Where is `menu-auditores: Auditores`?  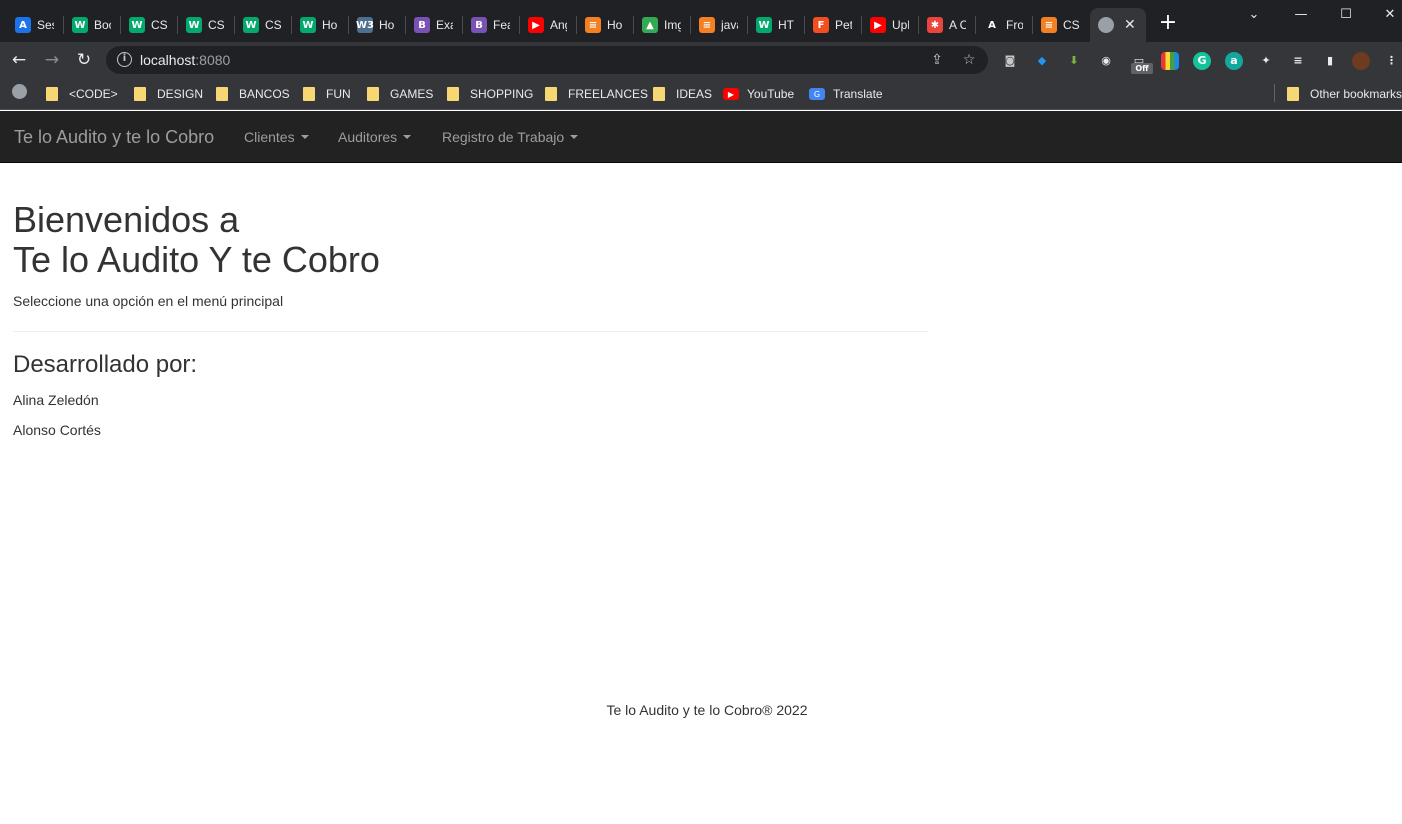 menu-auditores: Auditores is located at coordinates (375, 137).